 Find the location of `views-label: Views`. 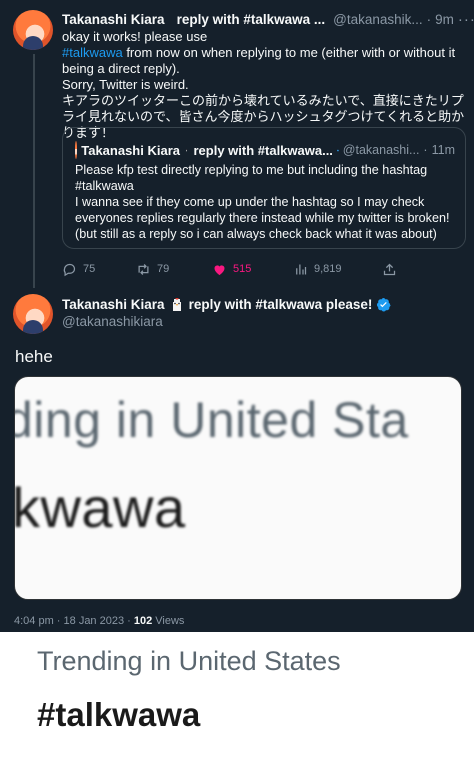

views-label: Views is located at coordinates (168, 621).